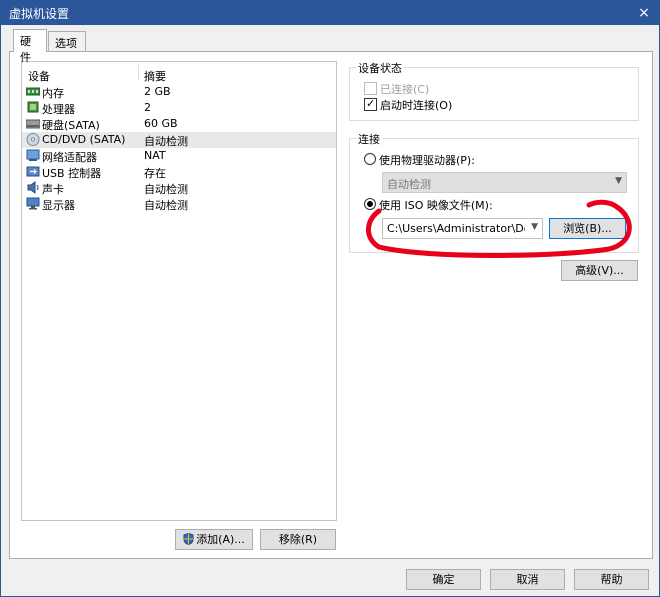 Image resolution: width=660 pixels, height=597 pixels. What do you see at coordinates (427, 160) in the screenshot?
I see `physical-drive-label: 使用物理驱动器(P):` at bounding box center [427, 160].